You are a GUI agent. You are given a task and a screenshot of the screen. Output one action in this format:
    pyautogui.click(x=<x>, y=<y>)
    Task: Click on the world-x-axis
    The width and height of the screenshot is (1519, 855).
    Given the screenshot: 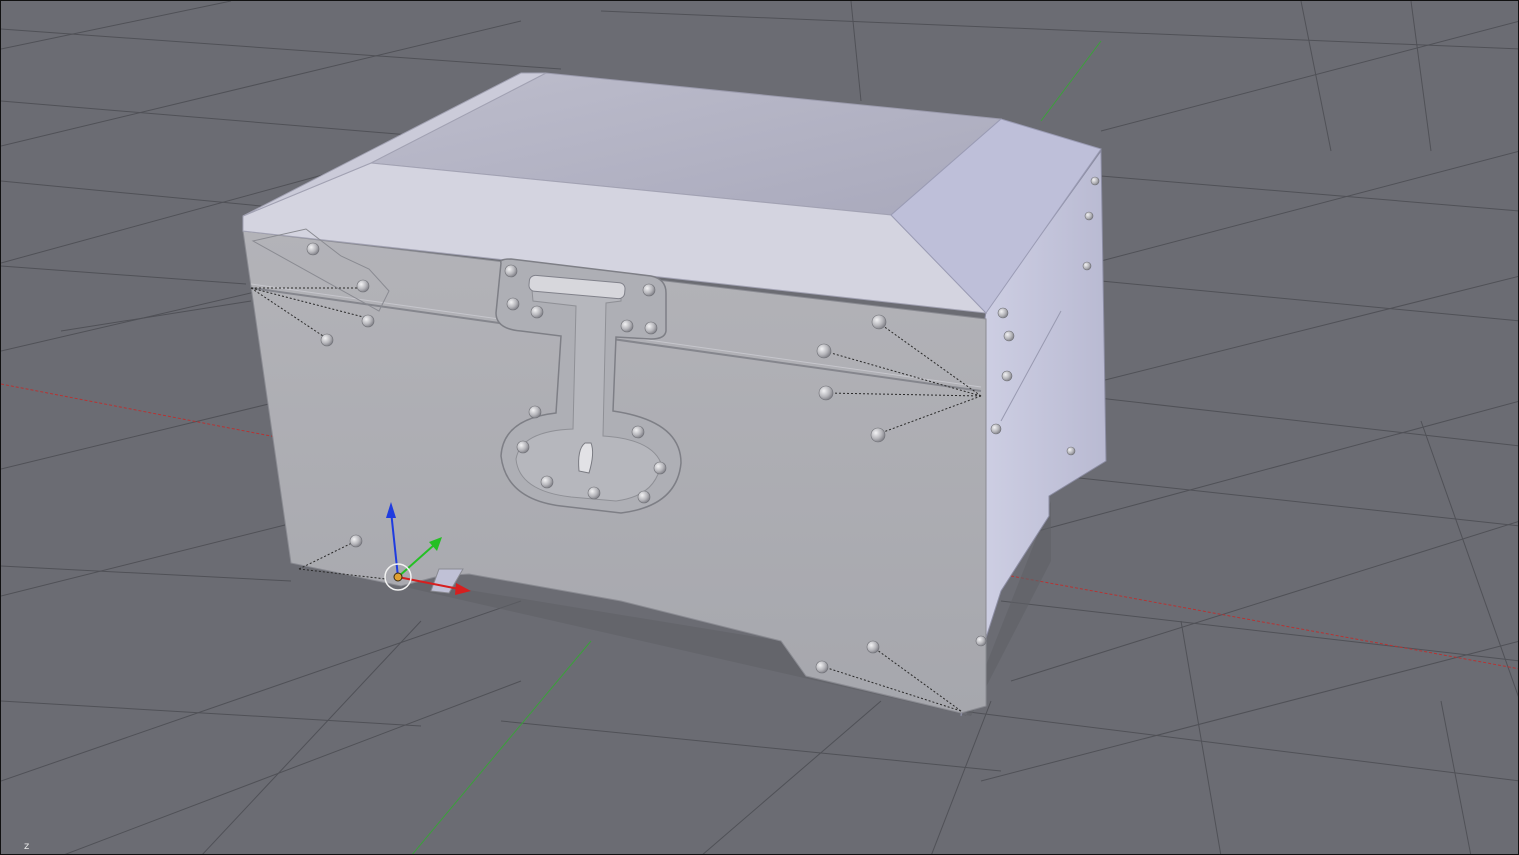 What is the action you would take?
    pyautogui.click(x=139, y=410)
    